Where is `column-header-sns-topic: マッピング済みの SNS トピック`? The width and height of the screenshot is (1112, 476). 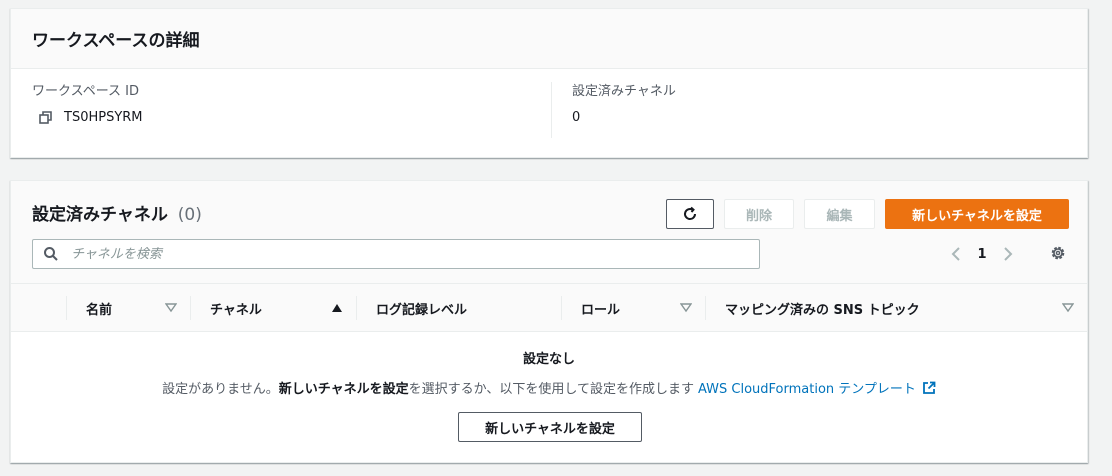 column-header-sns-topic: マッピング済みの SNS トピック is located at coordinates (896, 308).